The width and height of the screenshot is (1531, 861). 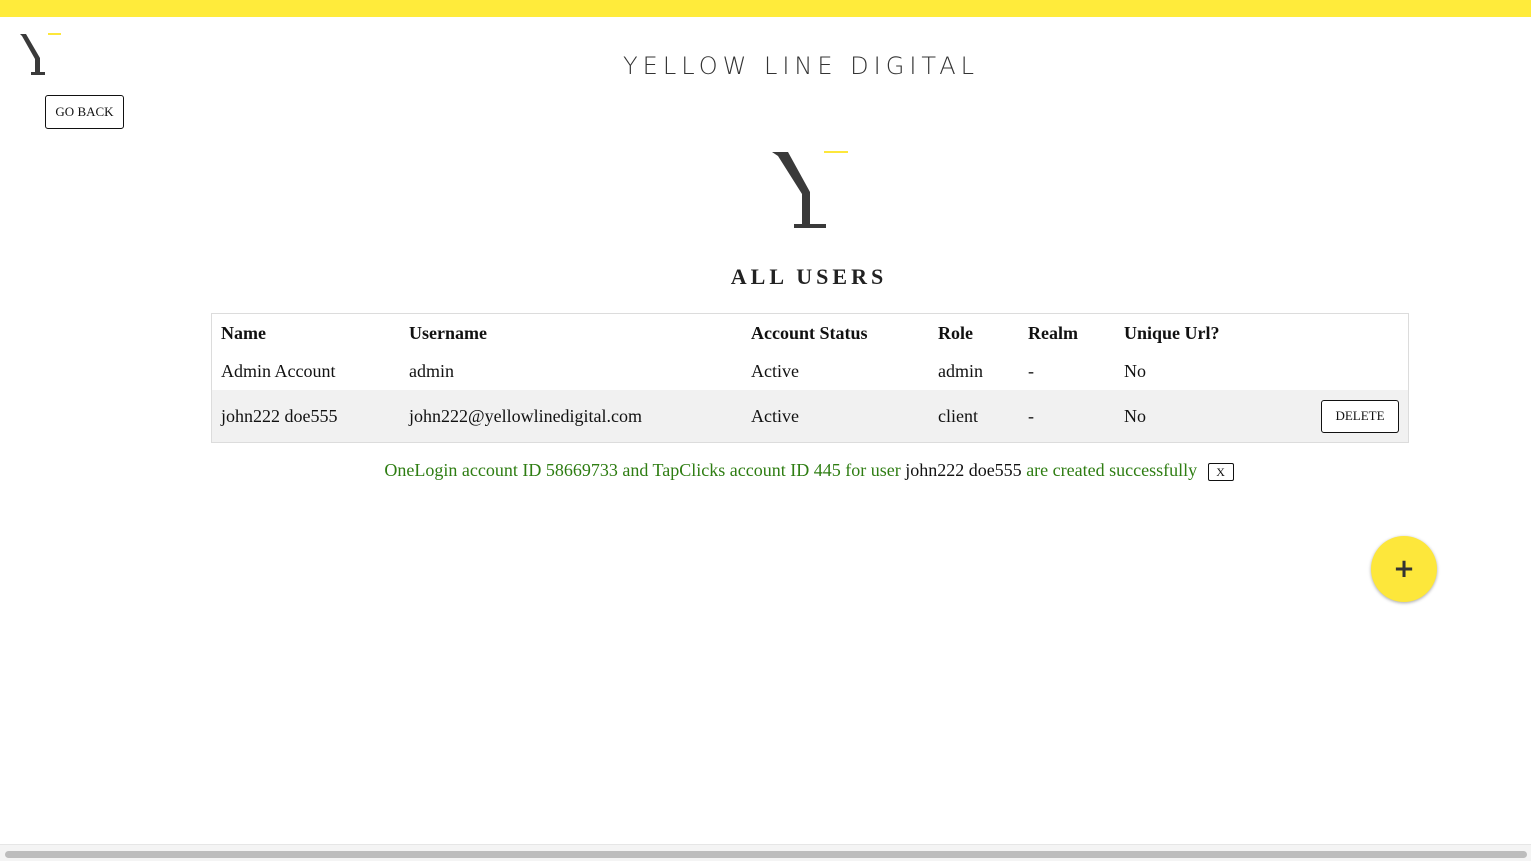 I want to click on scrollbar-thumb, so click(x=766, y=854).